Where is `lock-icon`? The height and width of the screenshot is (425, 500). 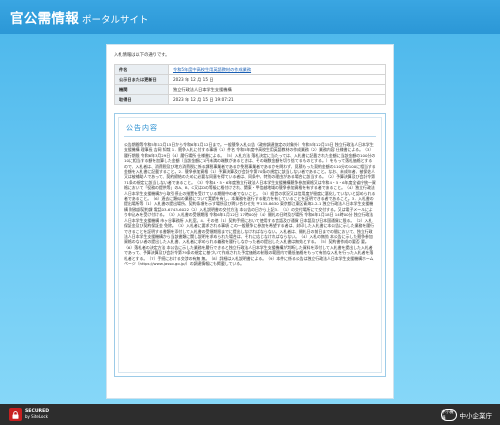 lock-icon is located at coordinates (15, 414).